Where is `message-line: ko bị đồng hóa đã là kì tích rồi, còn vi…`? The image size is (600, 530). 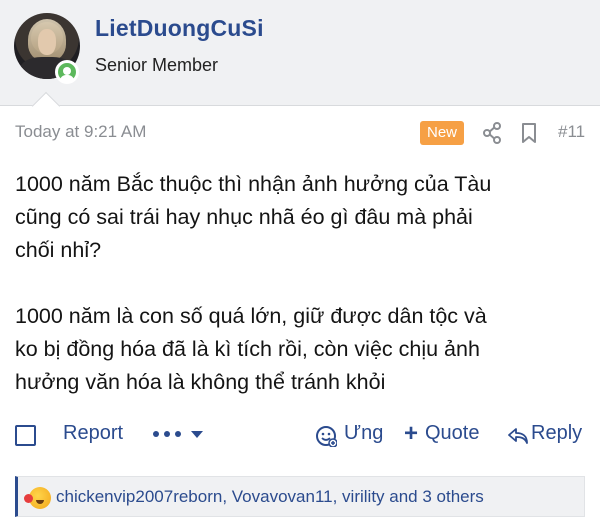
message-line: ko bị đồng hóa đã là kì tích rồi, còn vi… is located at coordinates (247, 349).